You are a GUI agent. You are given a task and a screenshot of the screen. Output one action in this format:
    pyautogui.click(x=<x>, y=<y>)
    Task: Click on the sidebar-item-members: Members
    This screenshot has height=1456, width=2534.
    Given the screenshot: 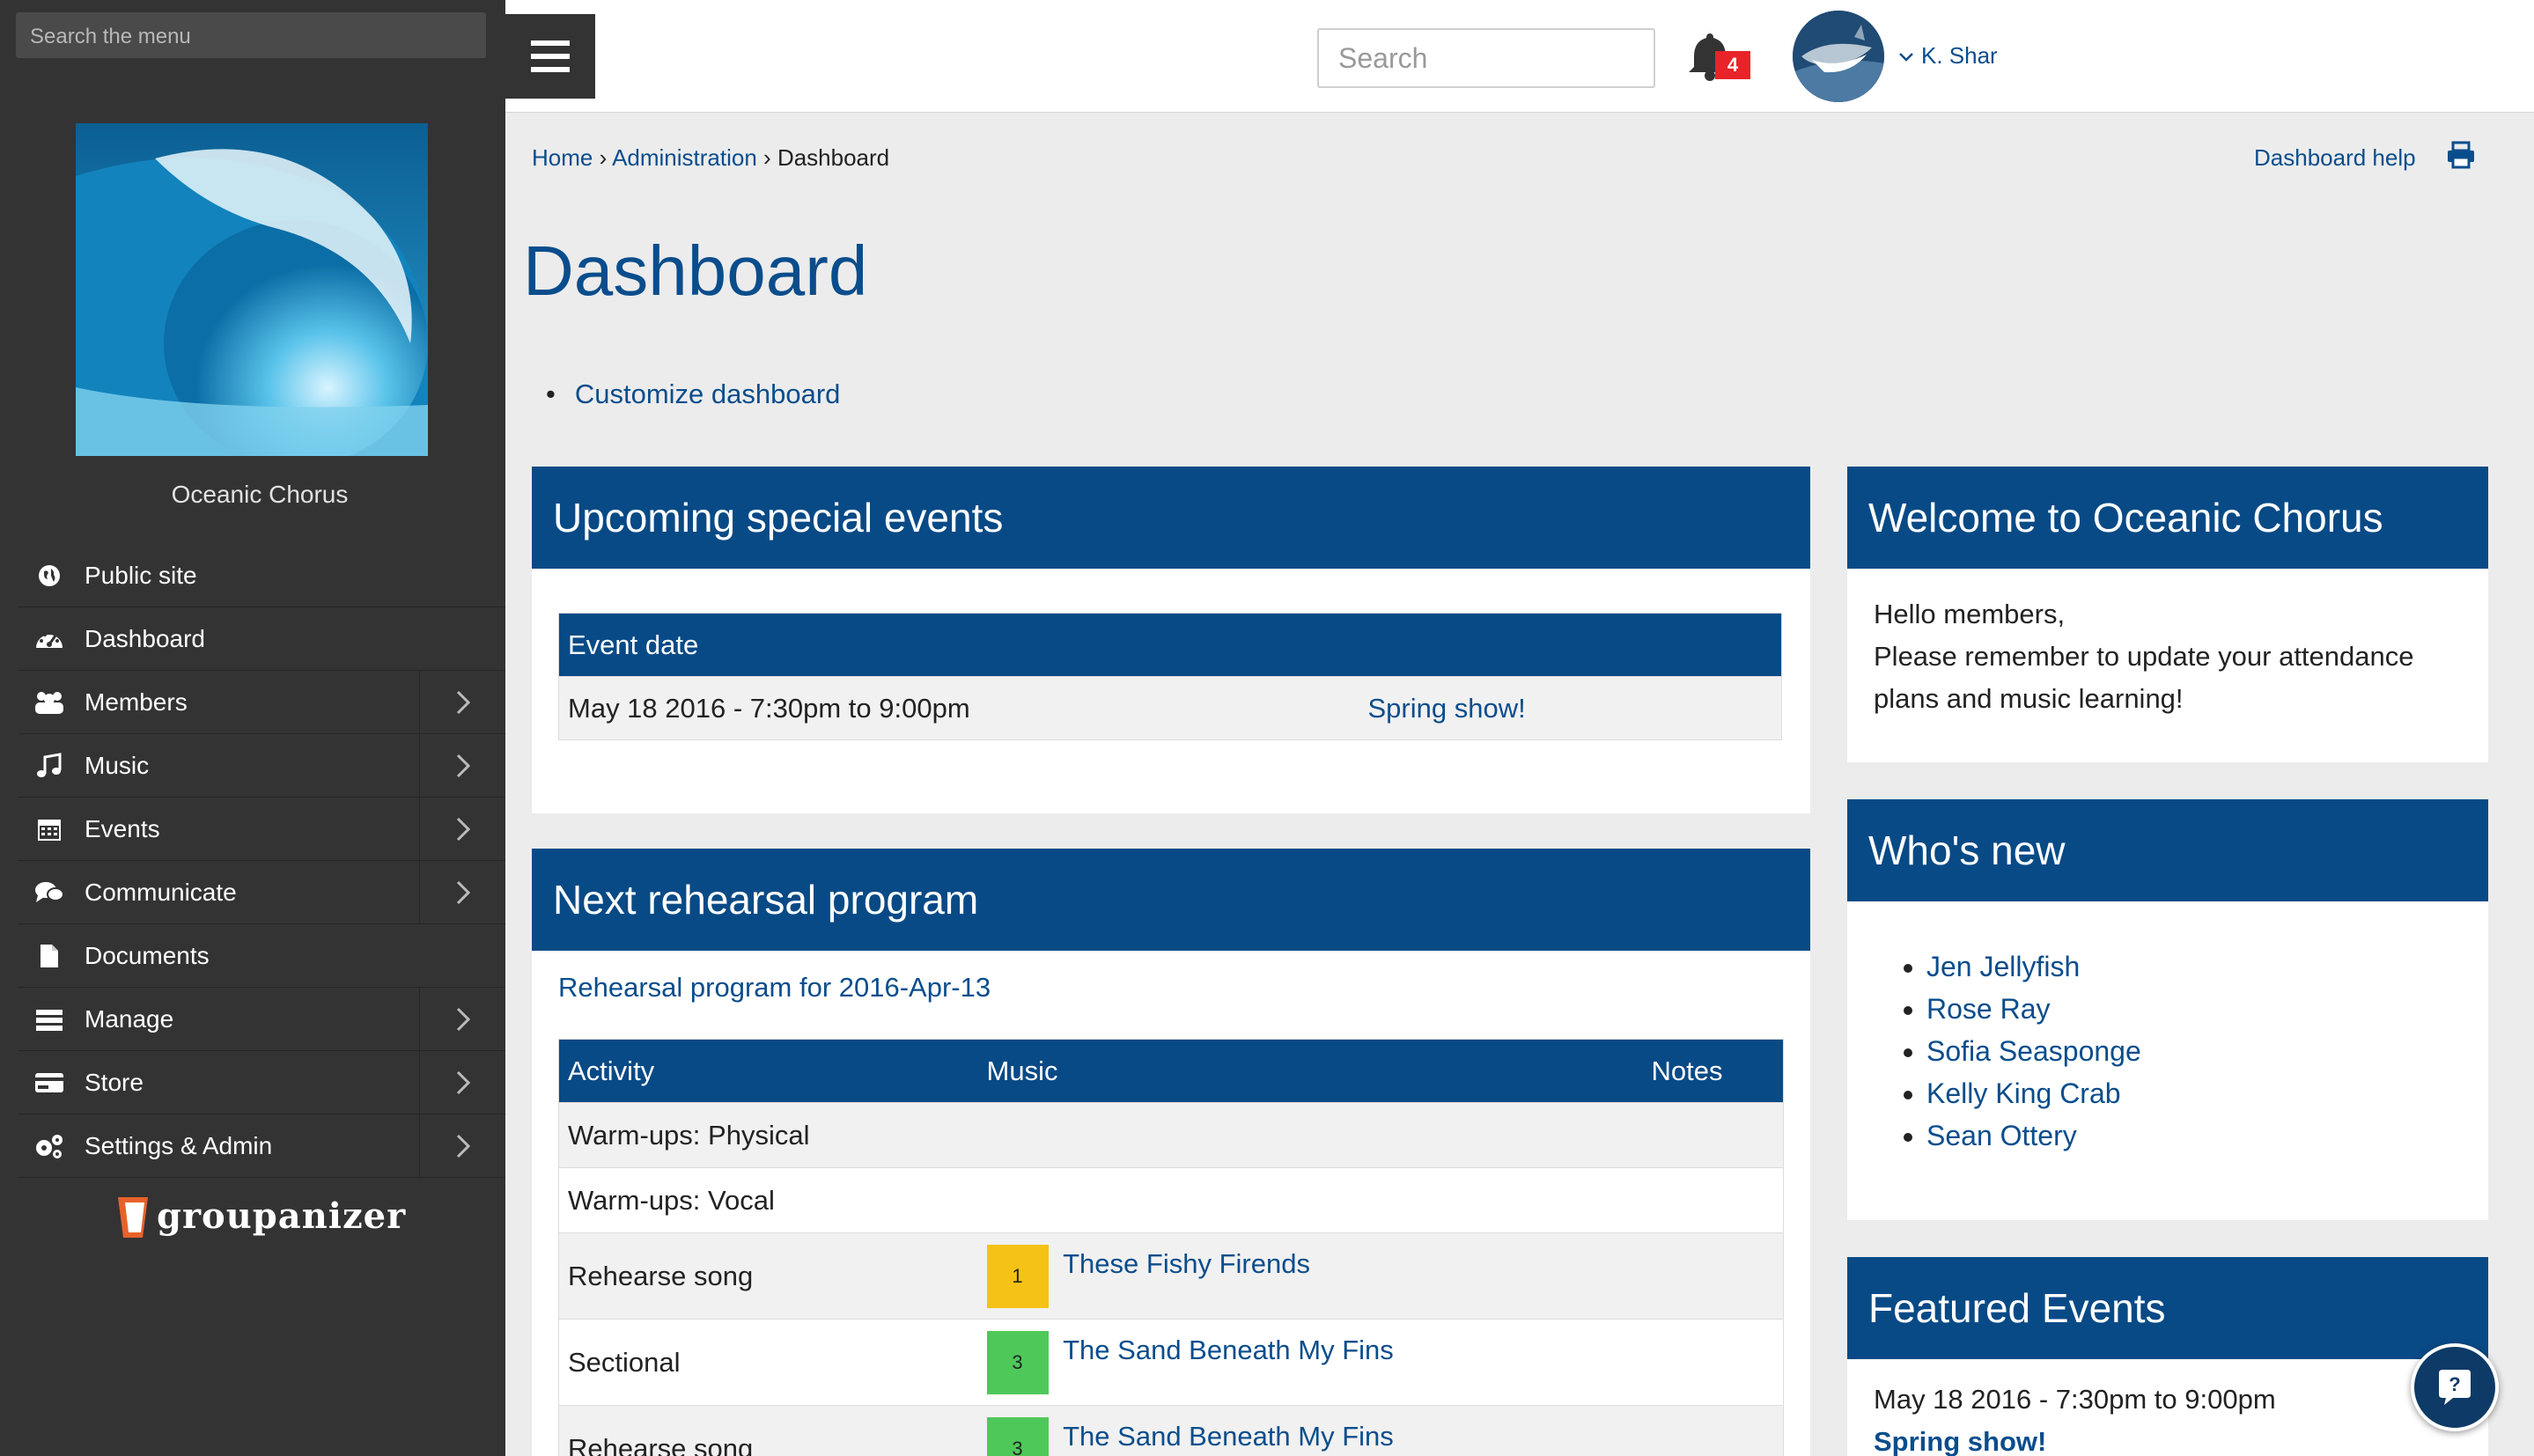 What is the action you would take?
    pyautogui.click(x=261, y=702)
    